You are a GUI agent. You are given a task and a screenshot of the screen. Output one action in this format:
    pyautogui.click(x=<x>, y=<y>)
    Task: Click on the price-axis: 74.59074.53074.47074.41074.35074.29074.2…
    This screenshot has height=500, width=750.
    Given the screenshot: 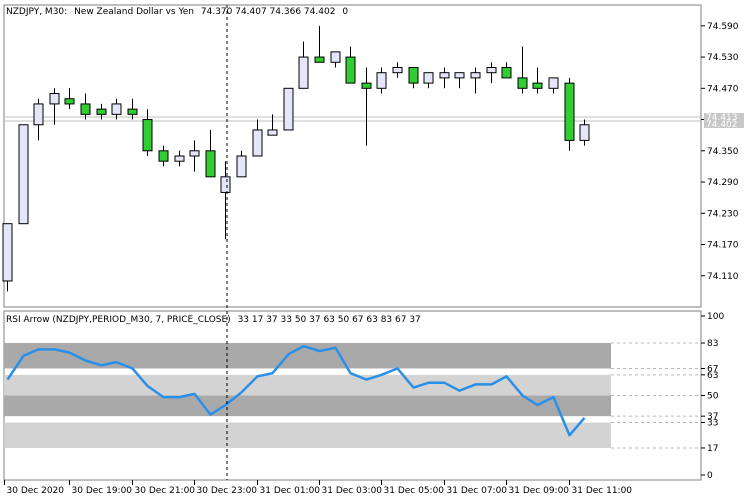 What is the action you would take?
    pyautogui.click(x=720, y=152)
    